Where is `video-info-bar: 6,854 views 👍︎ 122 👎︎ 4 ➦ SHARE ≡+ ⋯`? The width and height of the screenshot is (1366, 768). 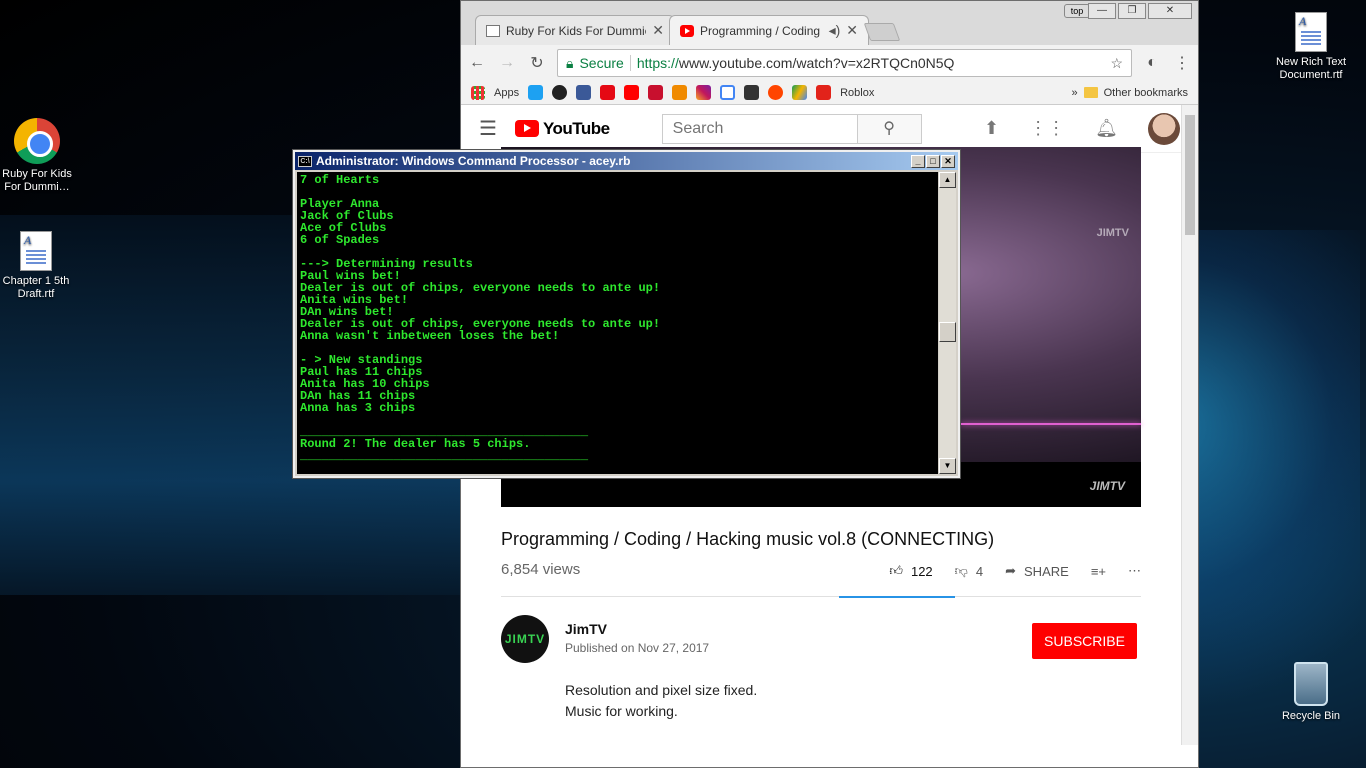 video-info-bar: 6,854 views 👍︎ 122 👎︎ 4 ➦ SHARE ≡+ ⋯ is located at coordinates (821, 579).